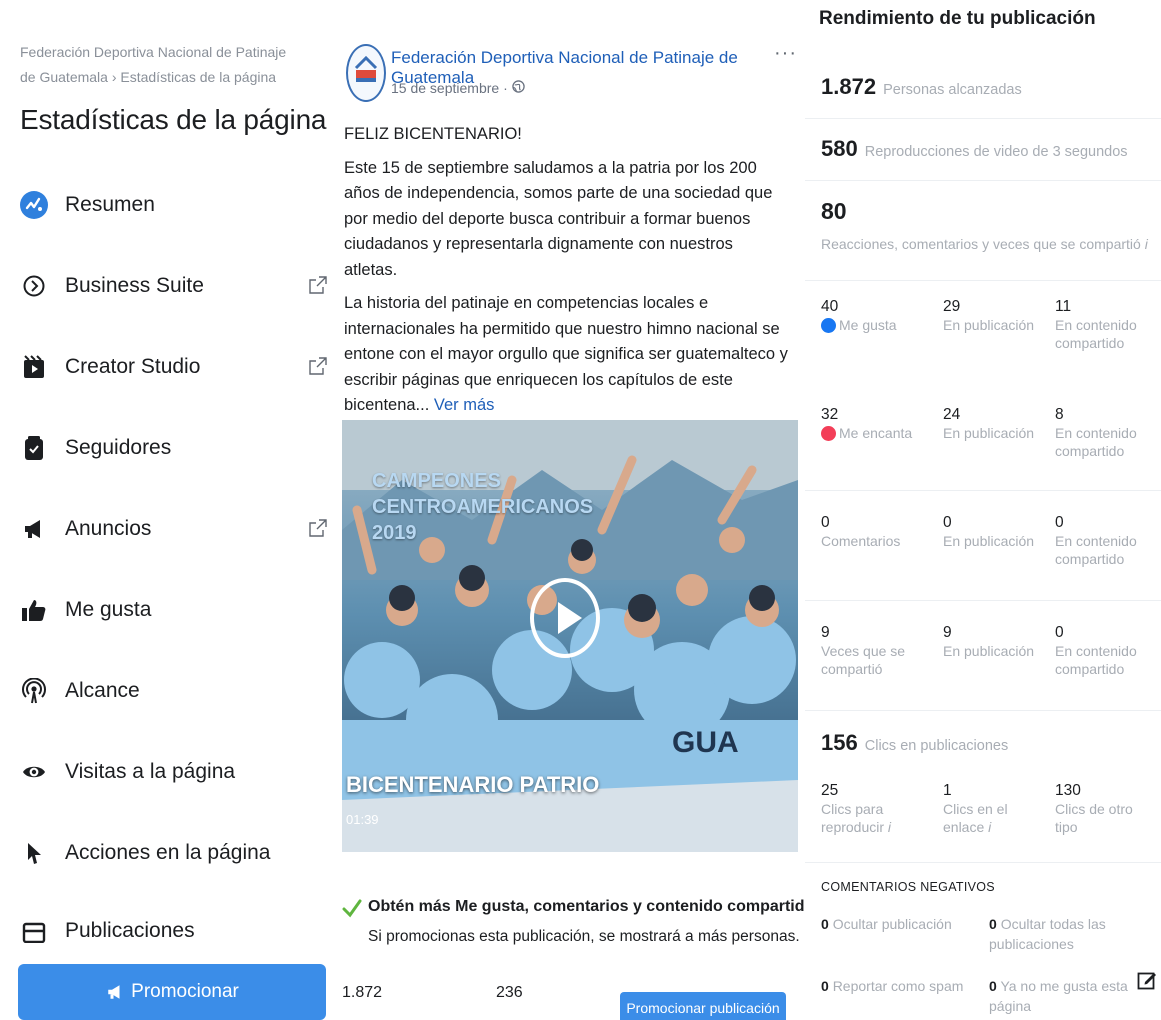  Describe the element at coordinates (839, 742) in the screenshot. I see `post-clicks-value: 156` at that location.